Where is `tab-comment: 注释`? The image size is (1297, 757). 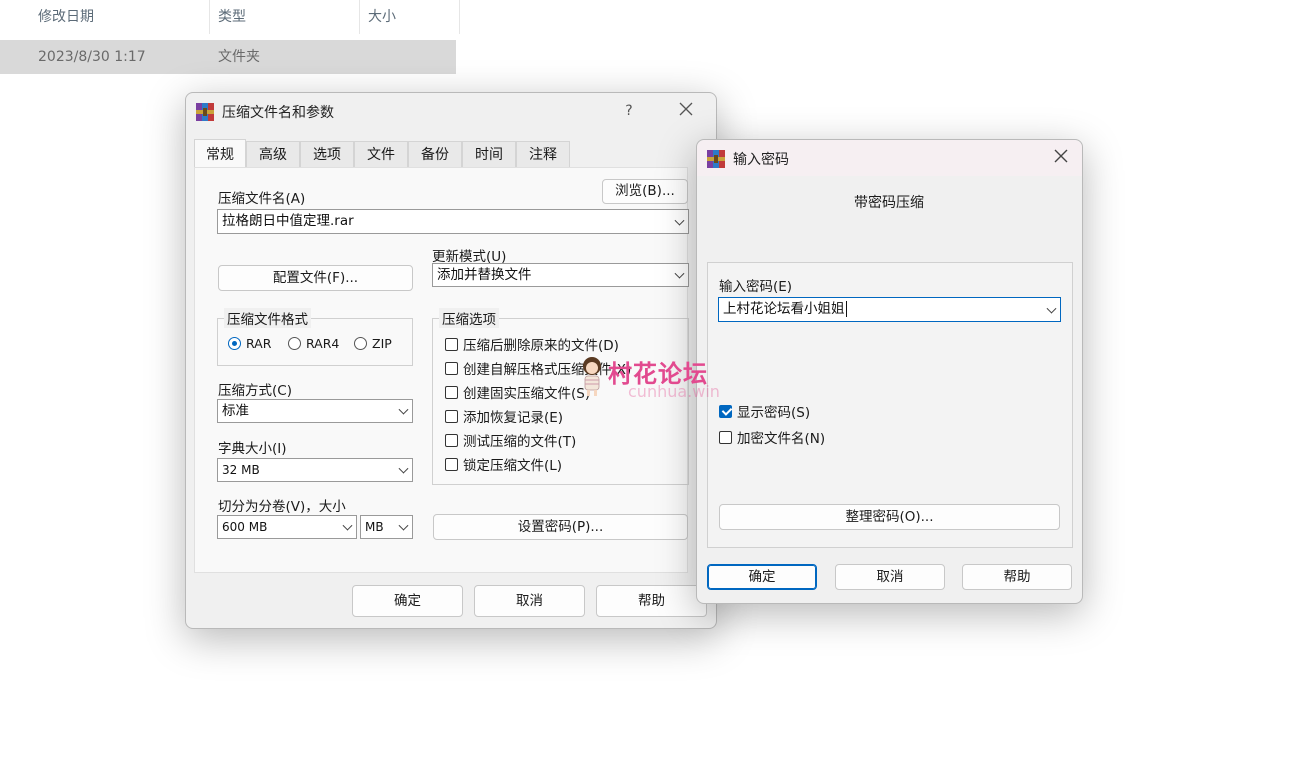 tab-comment: 注释 is located at coordinates (543, 154).